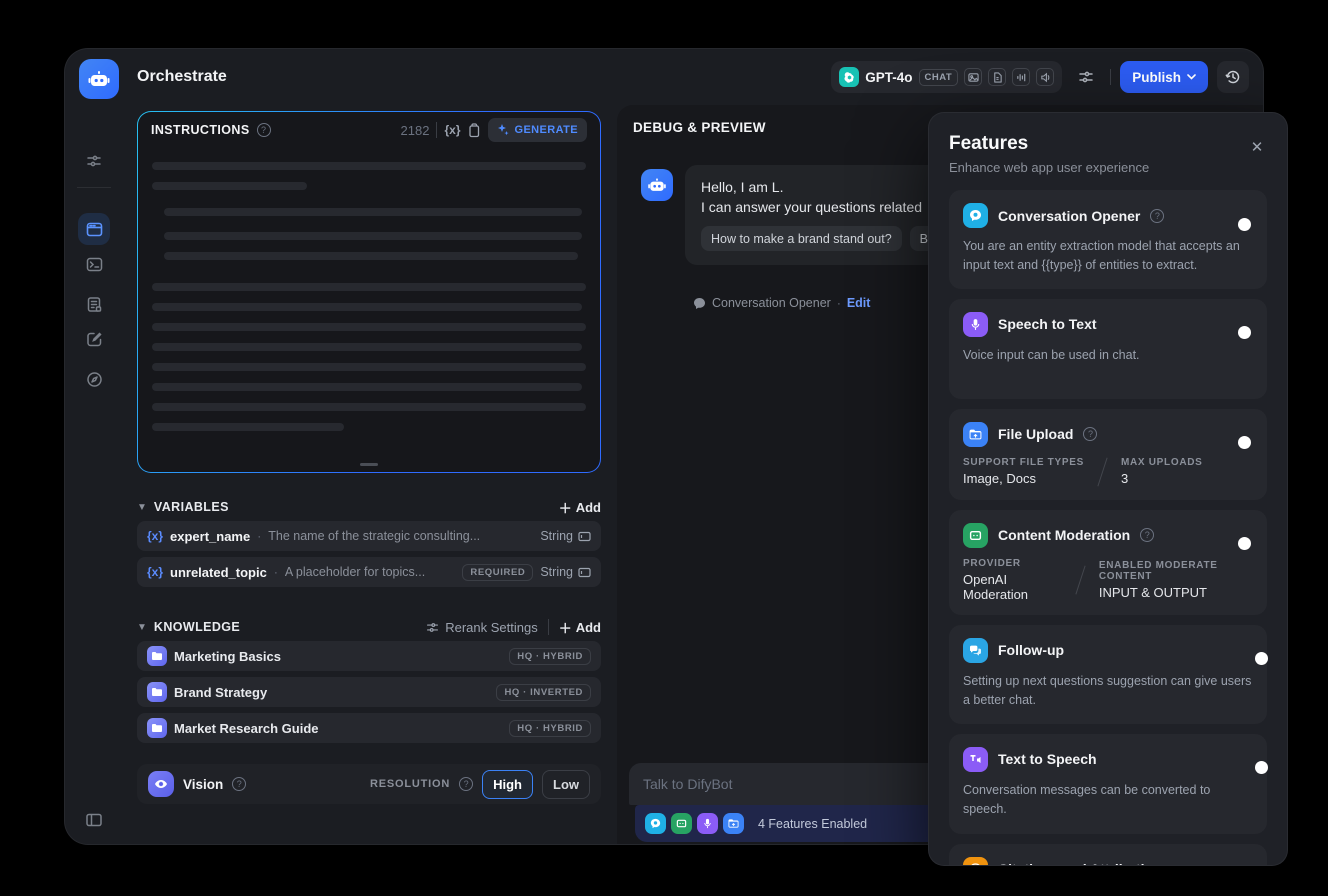  What do you see at coordinates (1086, 77) in the screenshot?
I see `model-parameters-icon` at bounding box center [1086, 77].